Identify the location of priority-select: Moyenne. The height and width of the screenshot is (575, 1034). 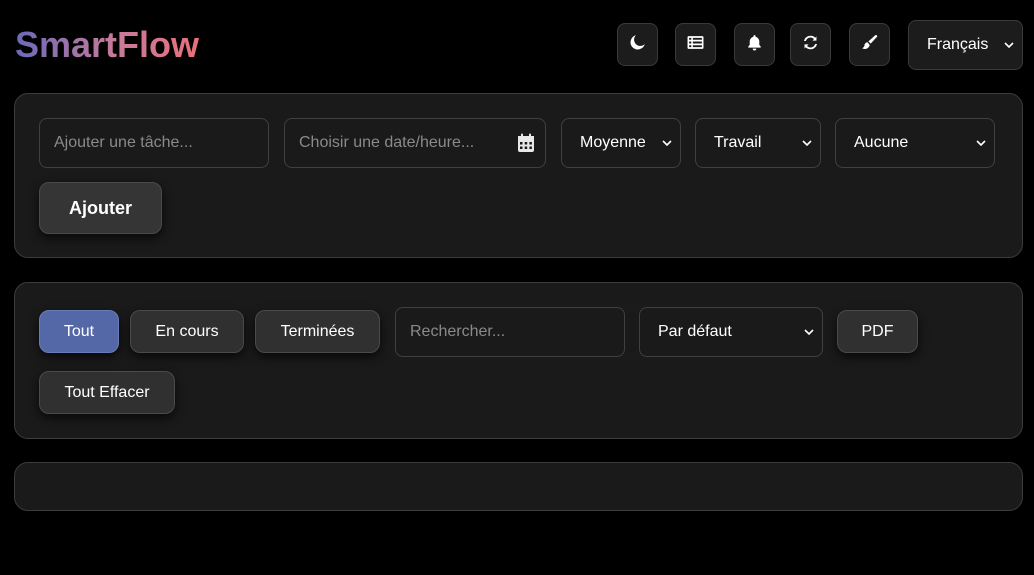
(621, 143).